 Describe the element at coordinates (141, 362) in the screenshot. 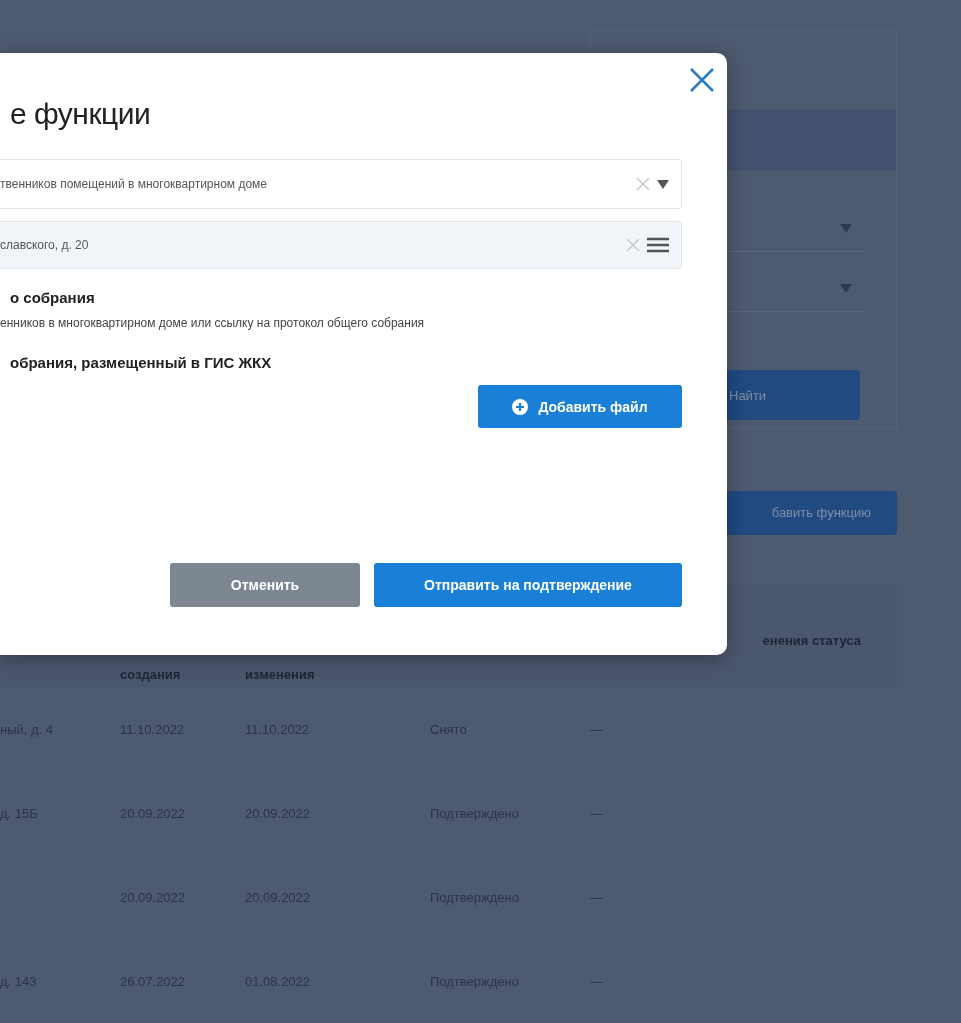

I see `upload-title: обрания, размещенный в ГИС ЖКХ` at that location.